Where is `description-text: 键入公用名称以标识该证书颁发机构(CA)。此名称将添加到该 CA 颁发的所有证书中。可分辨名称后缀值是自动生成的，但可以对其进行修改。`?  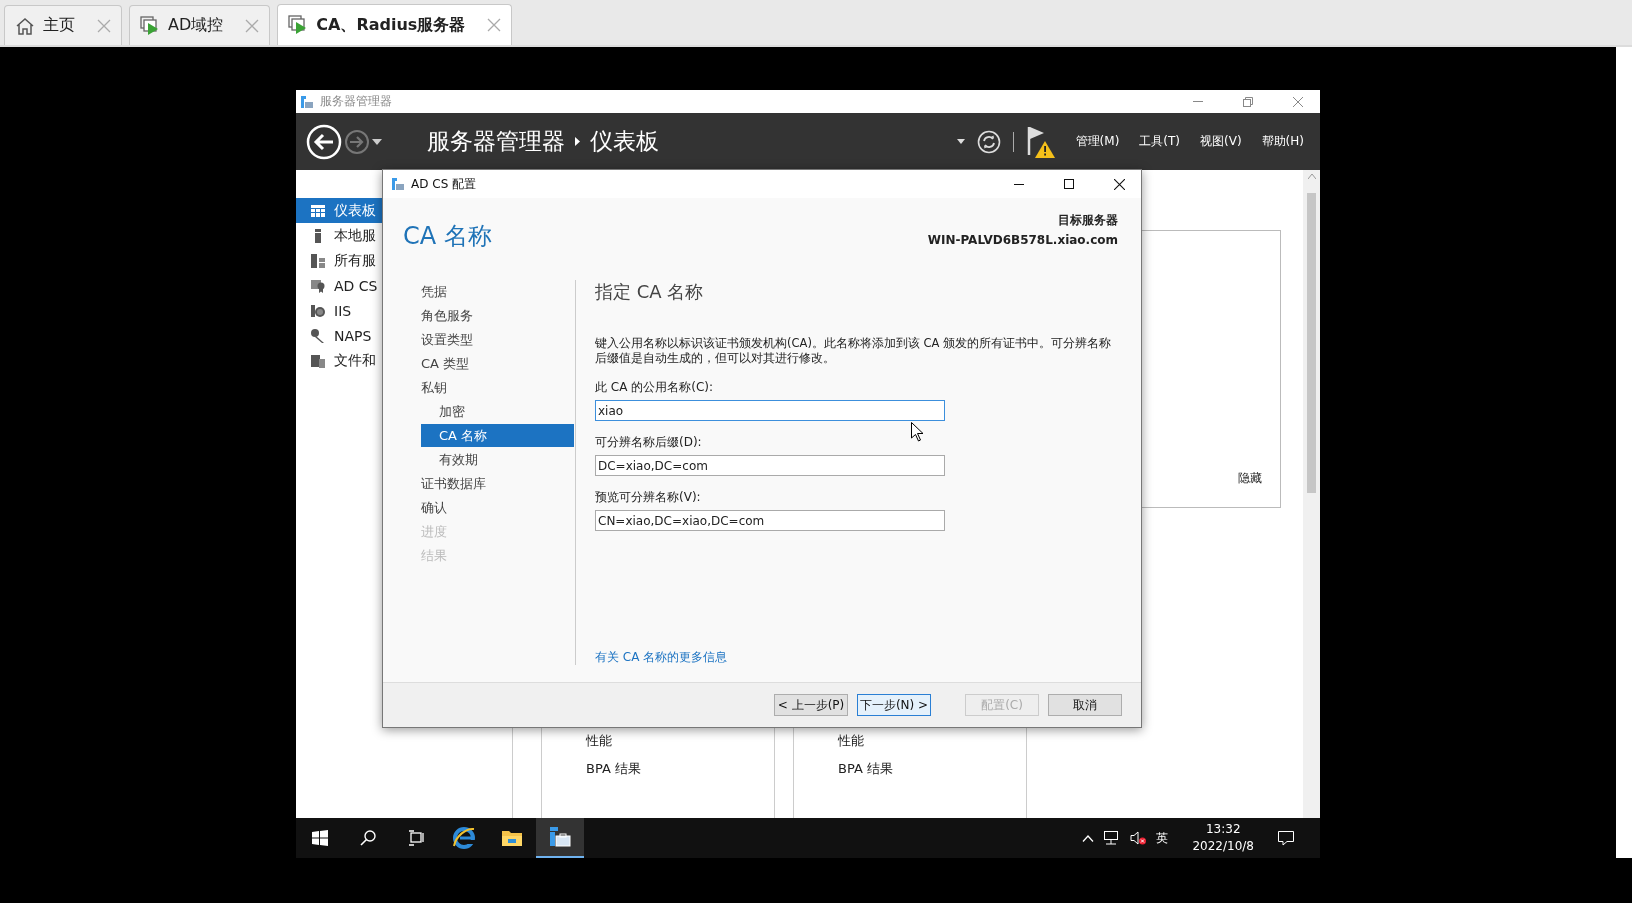
description-text: 键入公用名称以标识该证书颁发机构(CA)。此名称将添加到该 CA 颁发的所有证书中。可分辨名称后缀值是自动生成的，但可以对其进行修改。 is located at coordinates (854, 351).